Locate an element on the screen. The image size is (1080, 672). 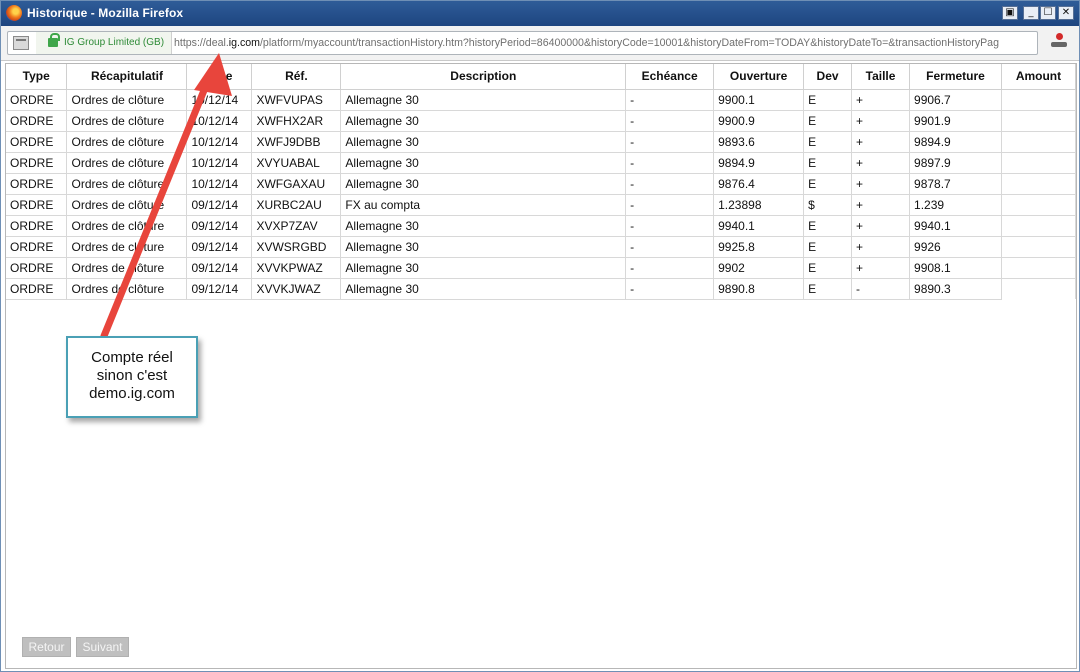
callout-line: demo.ig.com is located at coordinates (132, 393).